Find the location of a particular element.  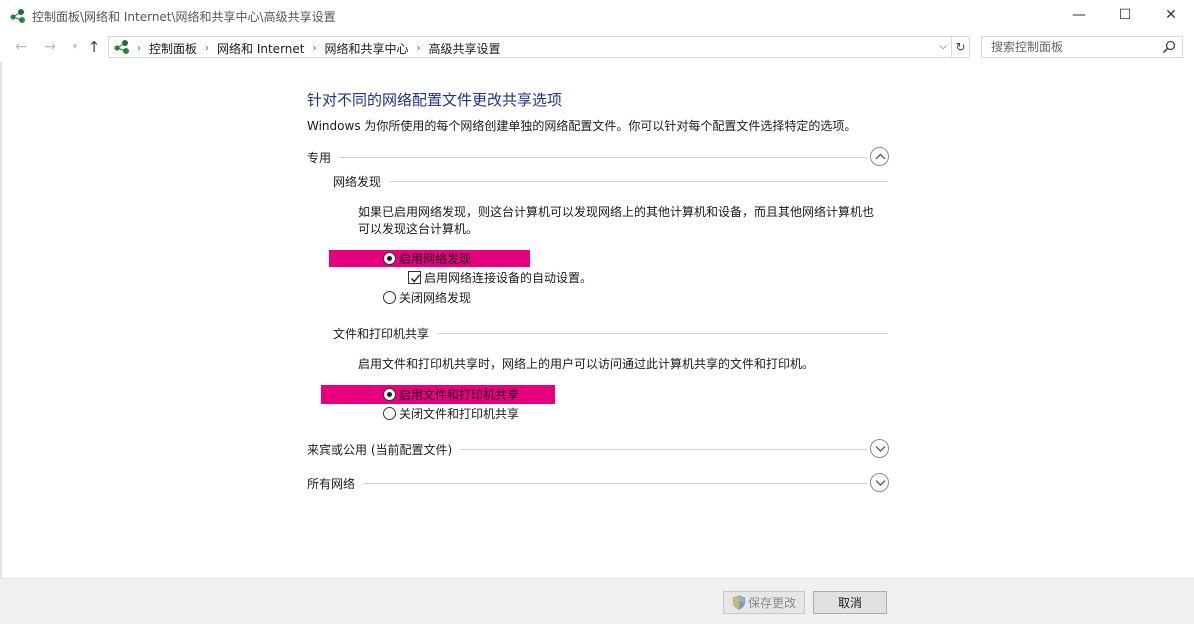

search-icon is located at coordinates (1169, 47).